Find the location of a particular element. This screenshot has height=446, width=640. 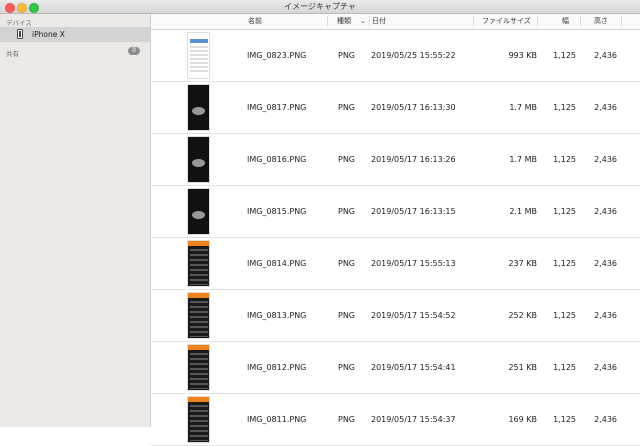

device-name: iPhone X is located at coordinates (48, 34).